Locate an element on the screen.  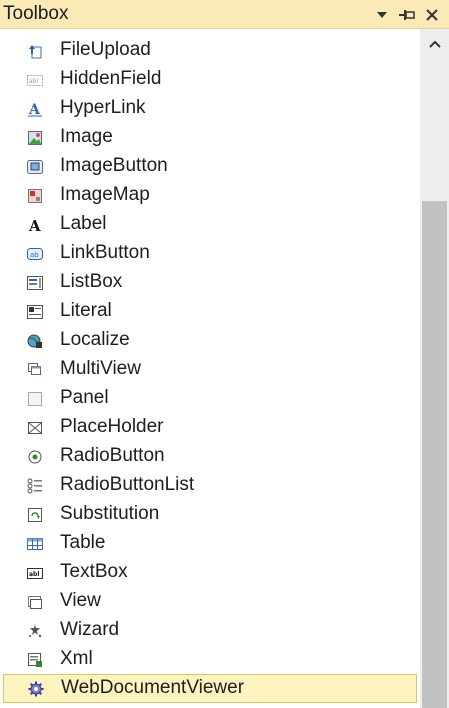
link-button-icon: ab is located at coordinates (35, 254).